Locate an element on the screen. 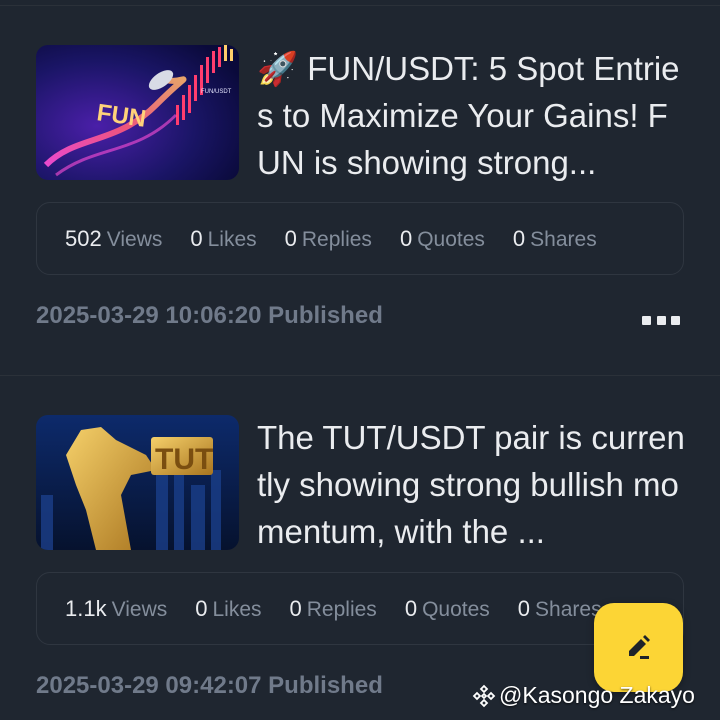  views-stat: 1.1k Views is located at coordinates (116, 609).